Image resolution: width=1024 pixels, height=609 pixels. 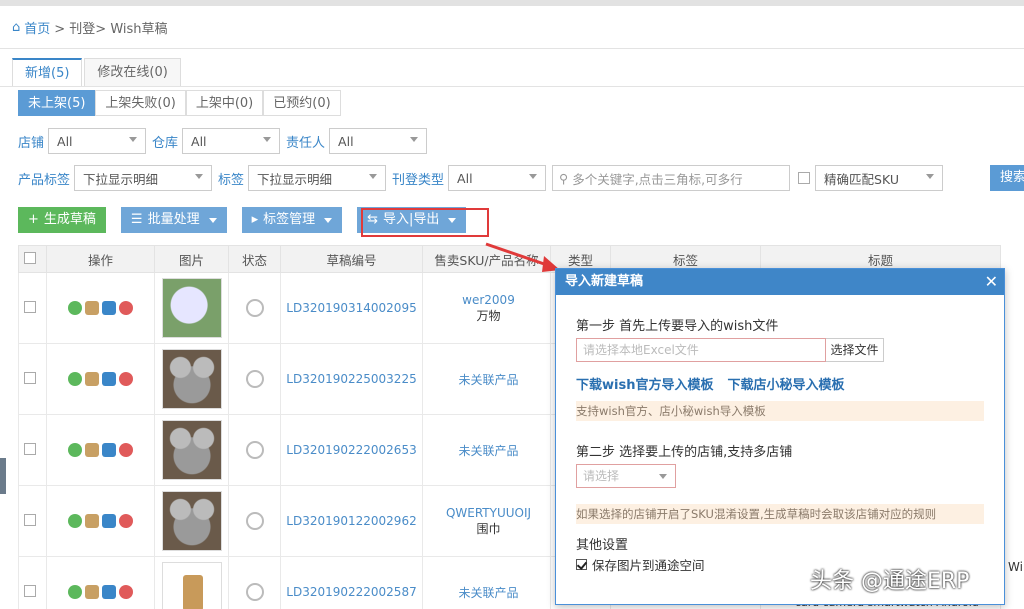 I want to click on top-gap, so click(x=512, y=3).